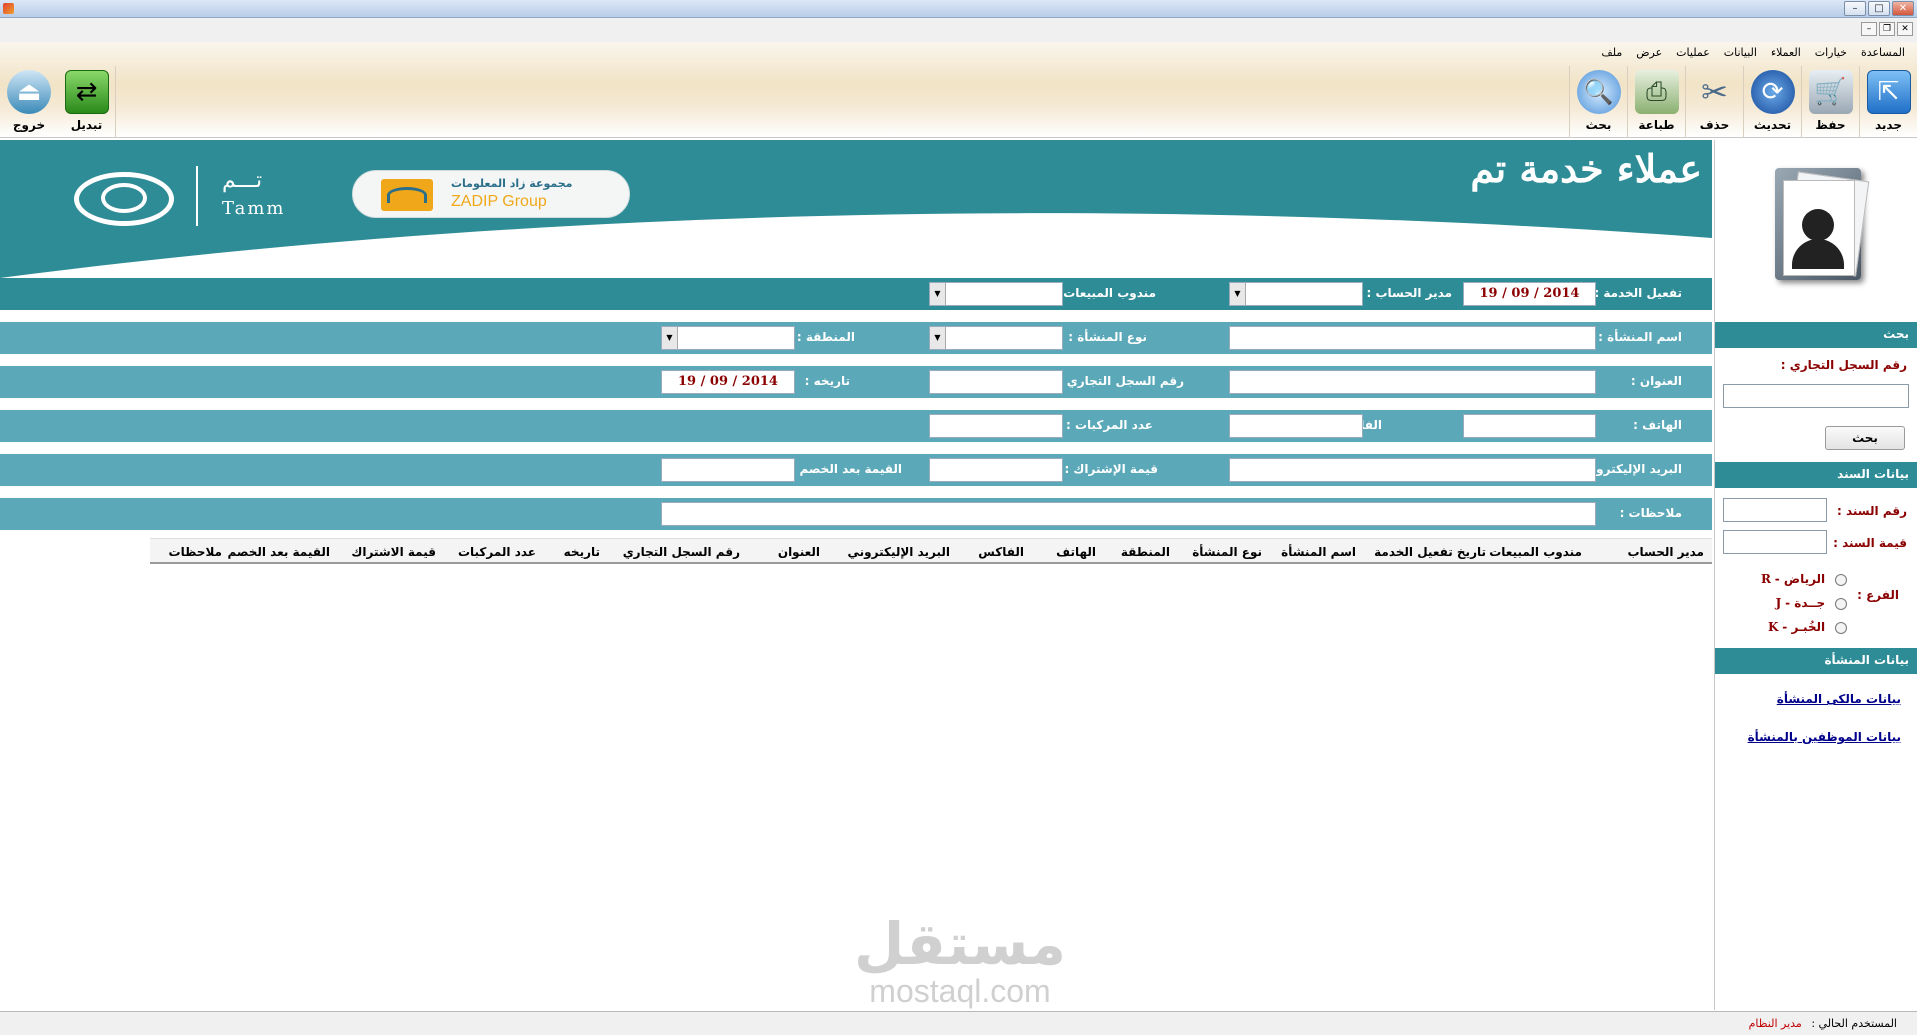  Describe the element at coordinates (960, 991) in the screenshot. I see `watermark-latin: mostaql.com` at that location.